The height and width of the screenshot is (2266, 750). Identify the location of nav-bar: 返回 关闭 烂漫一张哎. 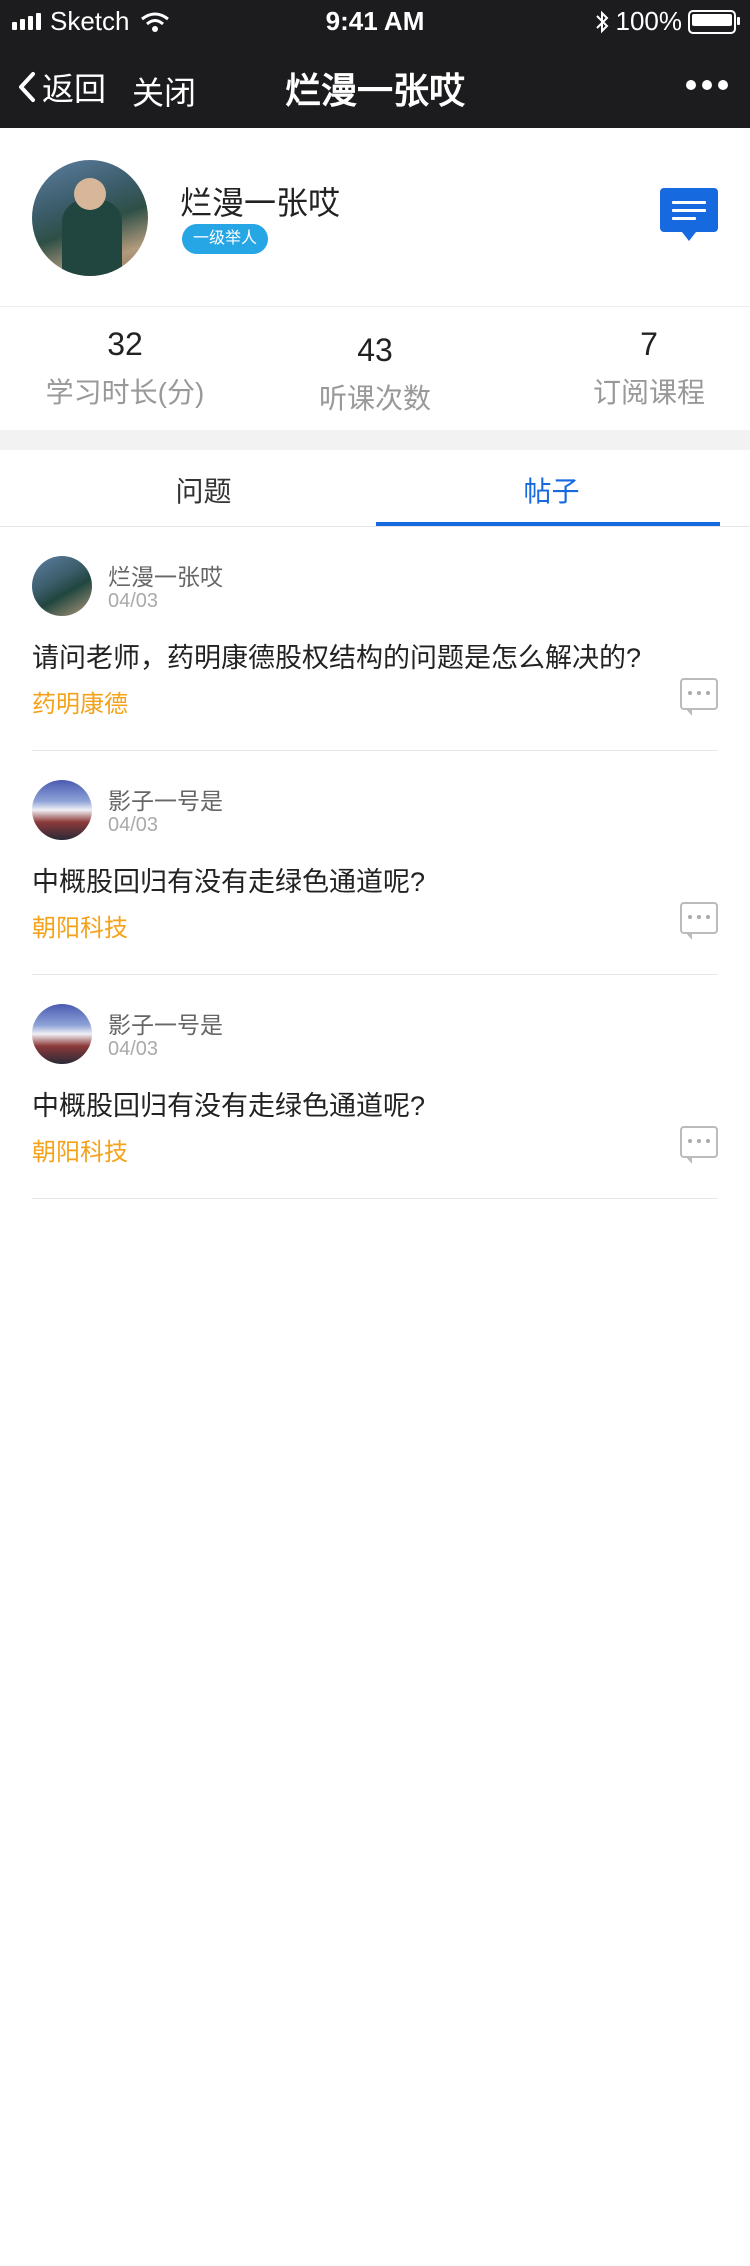
(375, 90).